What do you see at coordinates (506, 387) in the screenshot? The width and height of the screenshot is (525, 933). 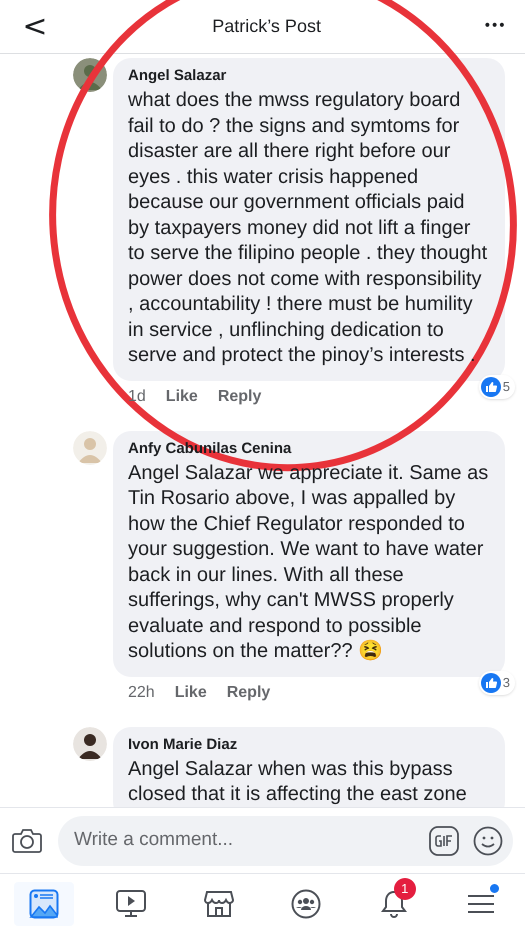 I see `reaction-number: 5` at bounding box center [506, 387].